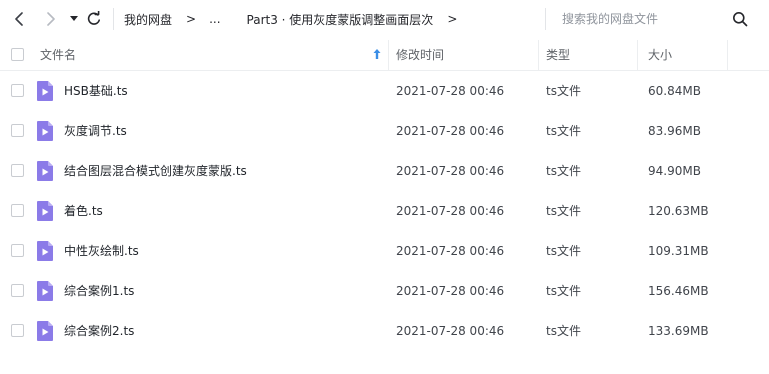  What do you see at coordinates (113, 19) in the screenshot?
I see `toolbar-divider` at bounding box center [113, 19].